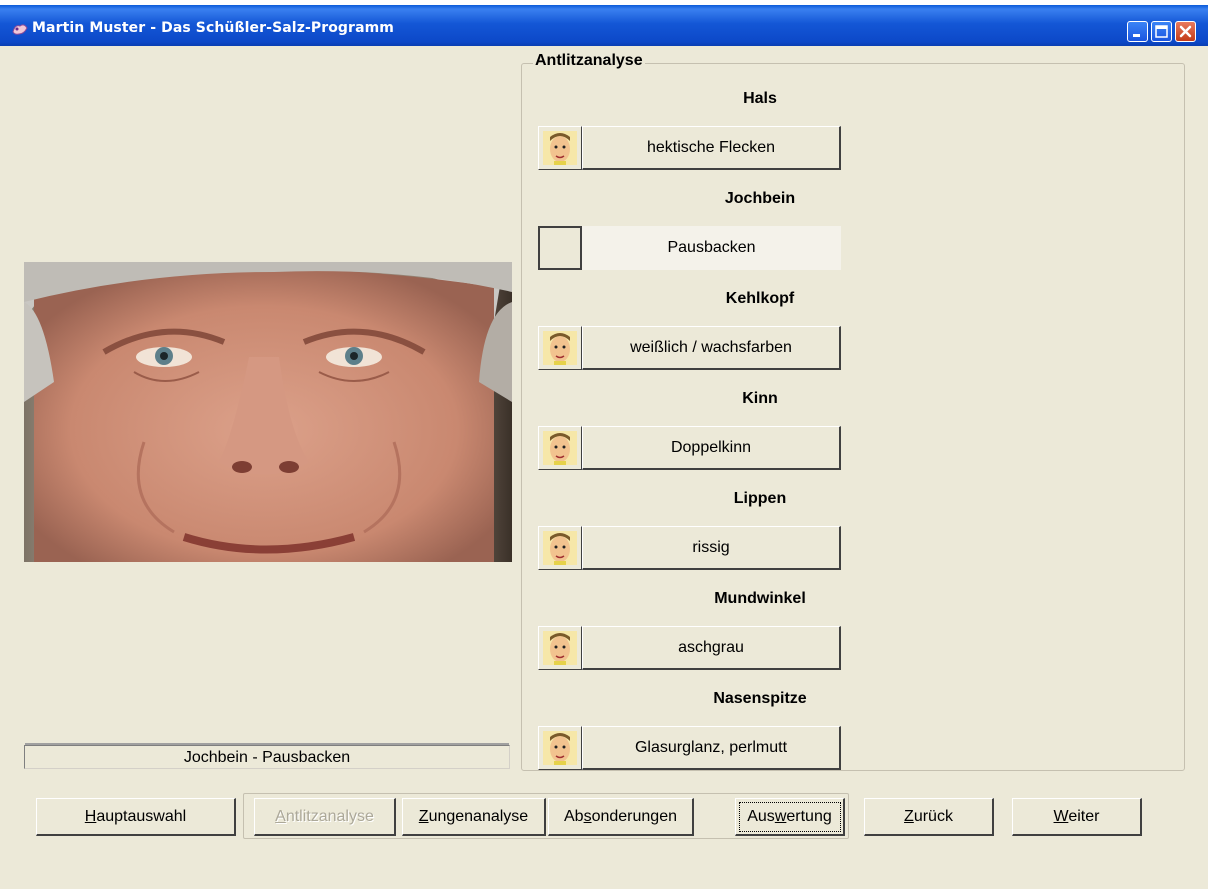 This screenshot has height=889, width=1208. I want to click on close-icon, so click(1185, 31).